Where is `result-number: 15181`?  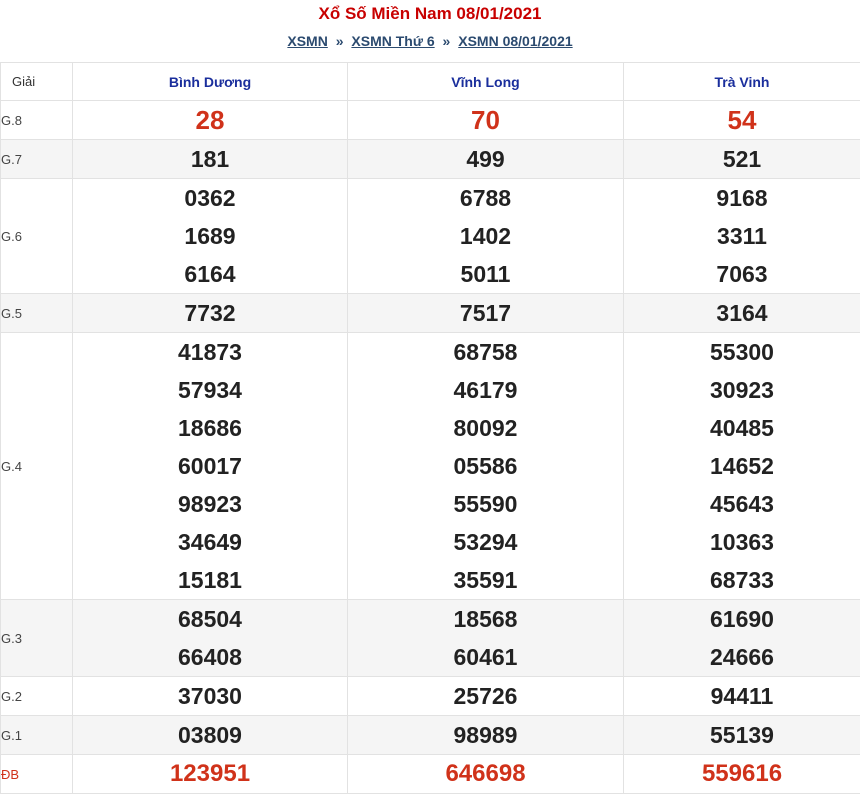 result-number: 15181 is located at coordinates (210, 580).